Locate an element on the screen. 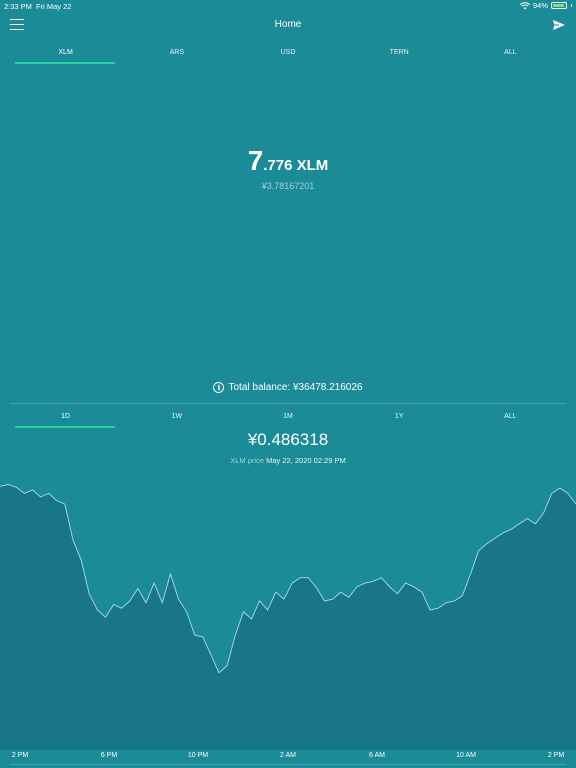 The width and height of the screenshot is (576, 768). x-axis-labels: 2 PM 6 PM 10 PM 2 AM 6 AM 10 AM 2 PM is located at coordinates (288, 757).